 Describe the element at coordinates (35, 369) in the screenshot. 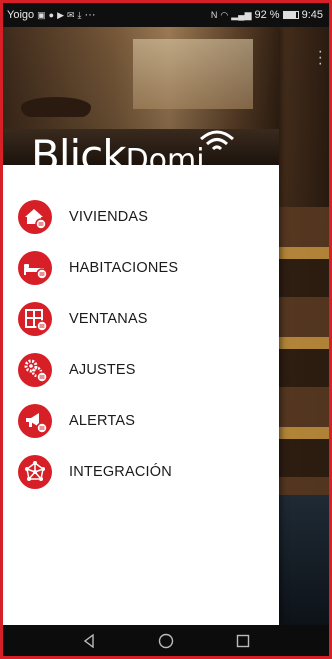

I see `gear-icon` at that location.